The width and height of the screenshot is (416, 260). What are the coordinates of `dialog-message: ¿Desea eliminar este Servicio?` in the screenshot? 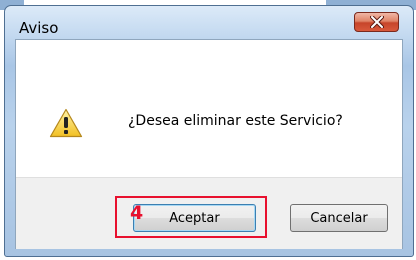 It's located at (235, 121).